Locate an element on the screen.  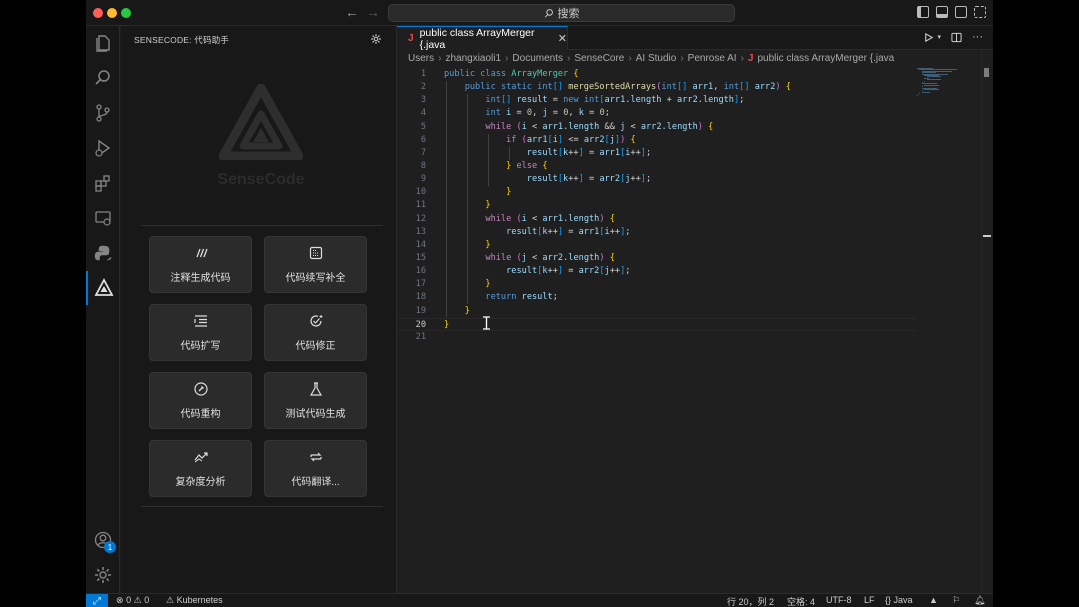
card-label: 复杂度分析 is located at coordinates (200, 482).